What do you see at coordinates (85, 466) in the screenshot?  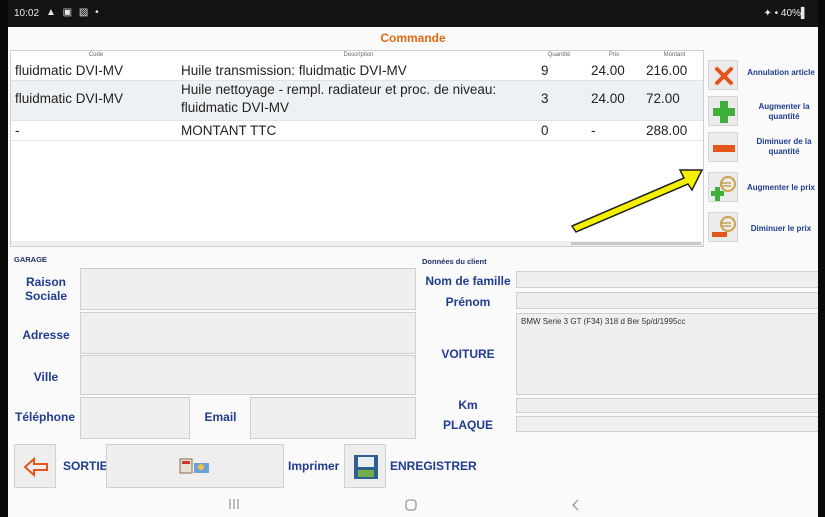 I see `exit-label: SORTIE` at bounding box center [85, 466].